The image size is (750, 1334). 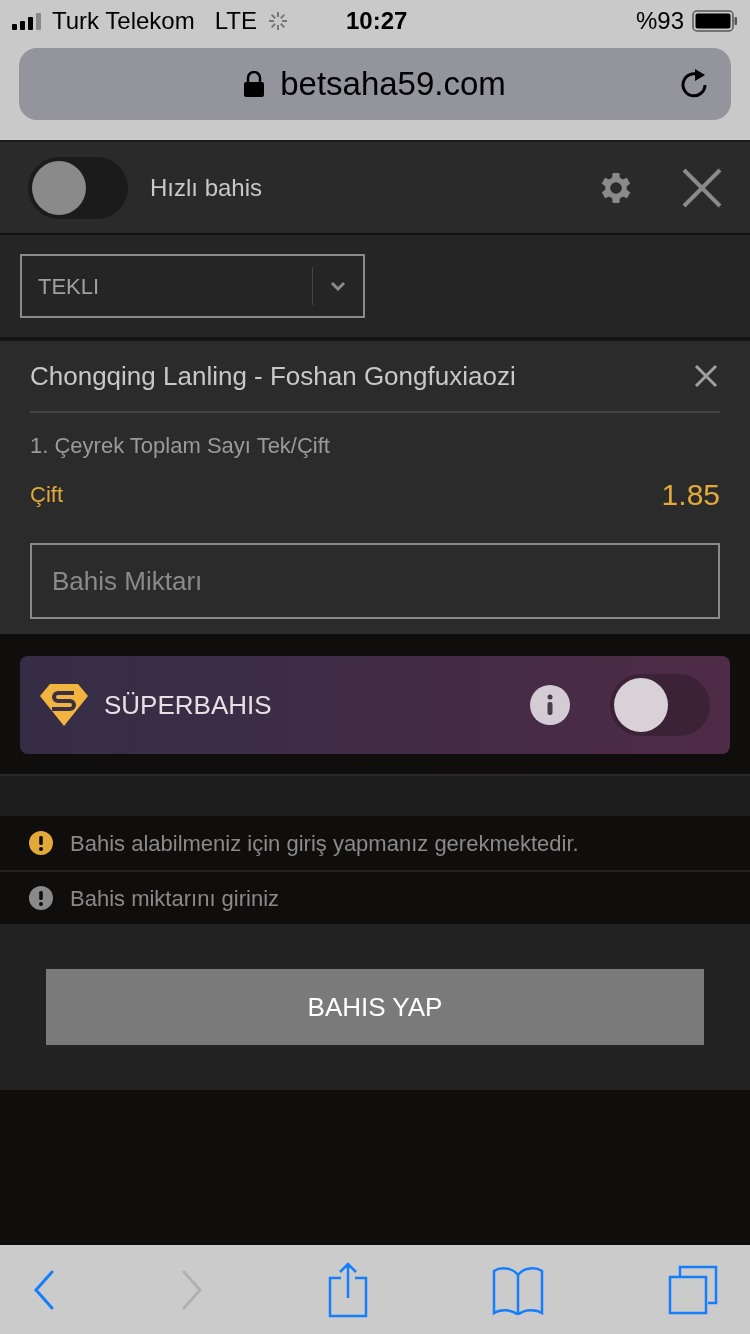 I want to click on battery-percent: %93, so click(x=659, y=21).